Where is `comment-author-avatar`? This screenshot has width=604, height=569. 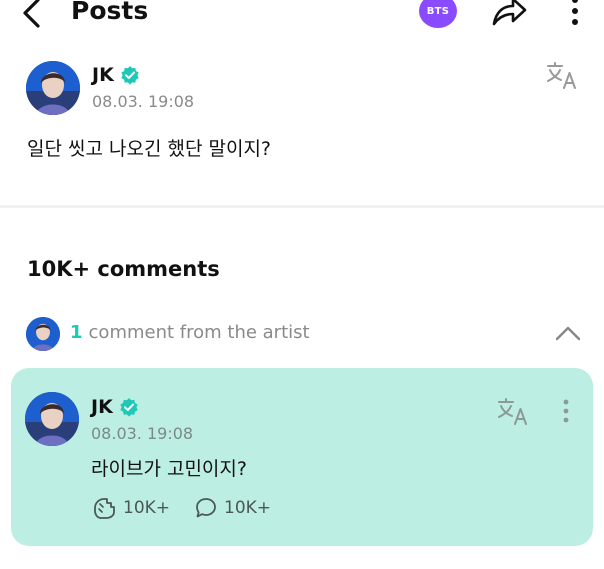 comment-author-avatar is located at coordinates (52, 419).